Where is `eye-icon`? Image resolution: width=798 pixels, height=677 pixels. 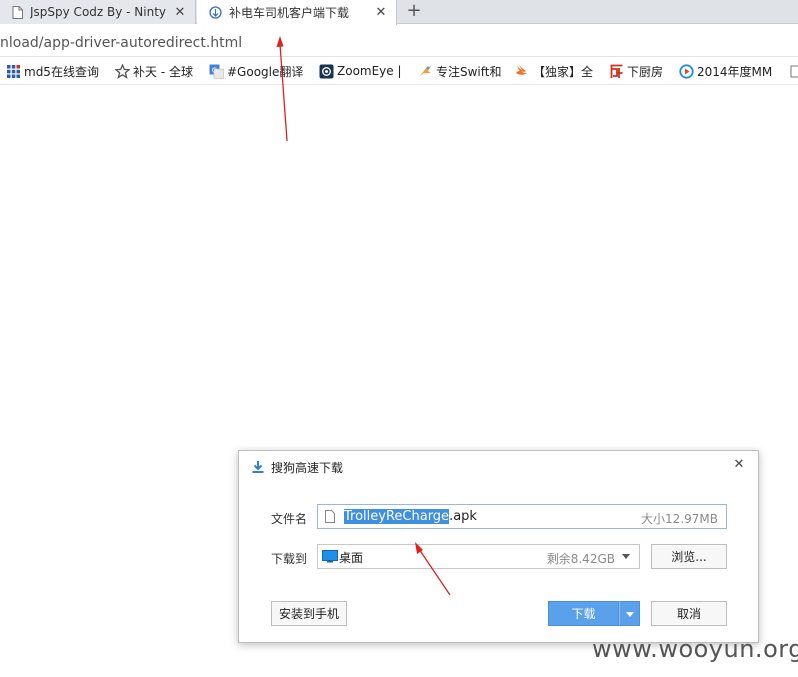 eye-icon is located at coordinates (326, 71).